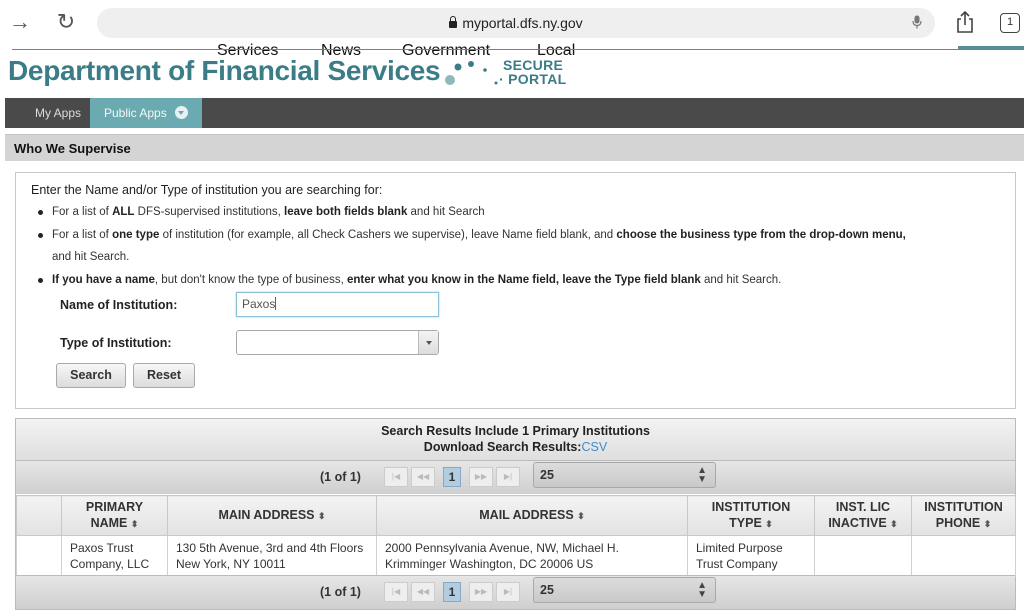 This screenshot has height=610, width=1024. Describe the element at coordinates (428, 342) in the screenshot. I see `dropdown-arrow-icon` at that location.